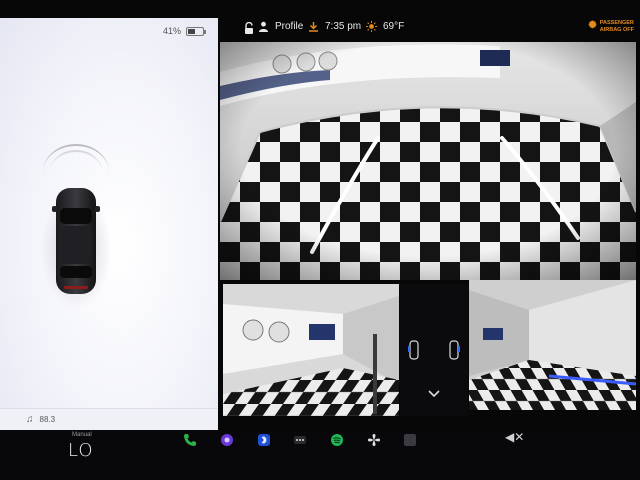  I want to click on clock: 7:35 pm, so click(334, 26).